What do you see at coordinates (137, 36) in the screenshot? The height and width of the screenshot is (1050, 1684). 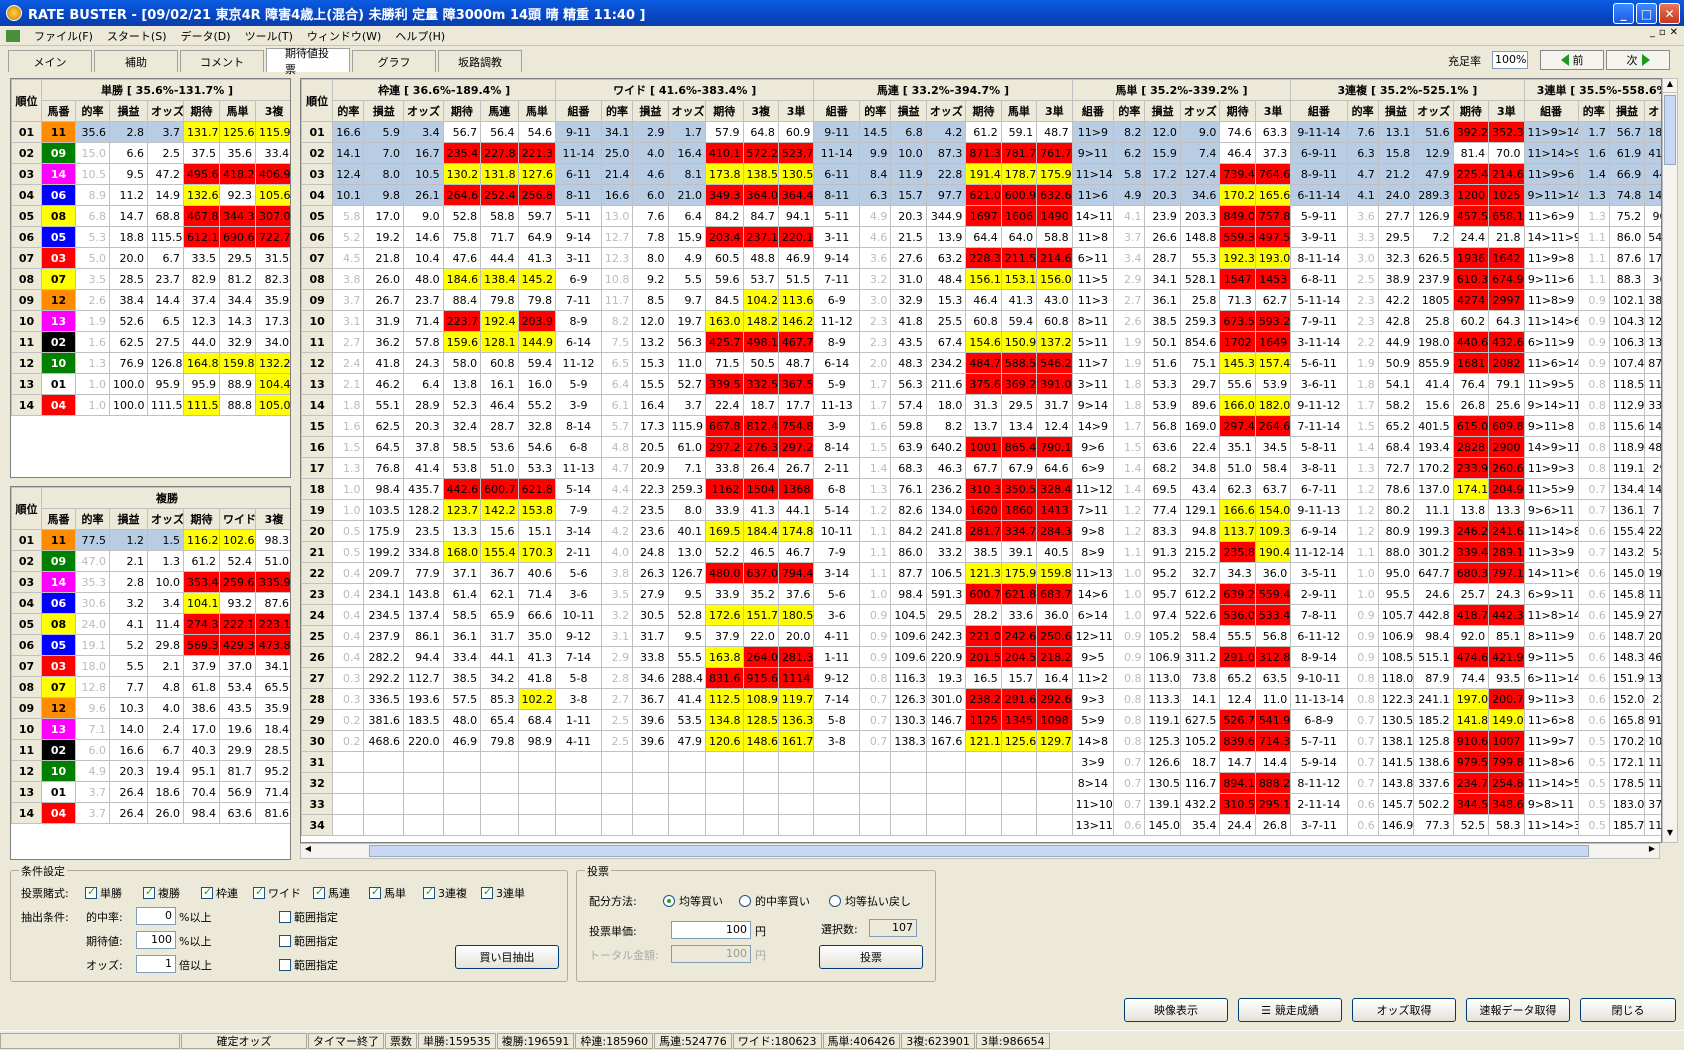 I see `menu-start: スタート(S)` at bounding box center [137, 36].